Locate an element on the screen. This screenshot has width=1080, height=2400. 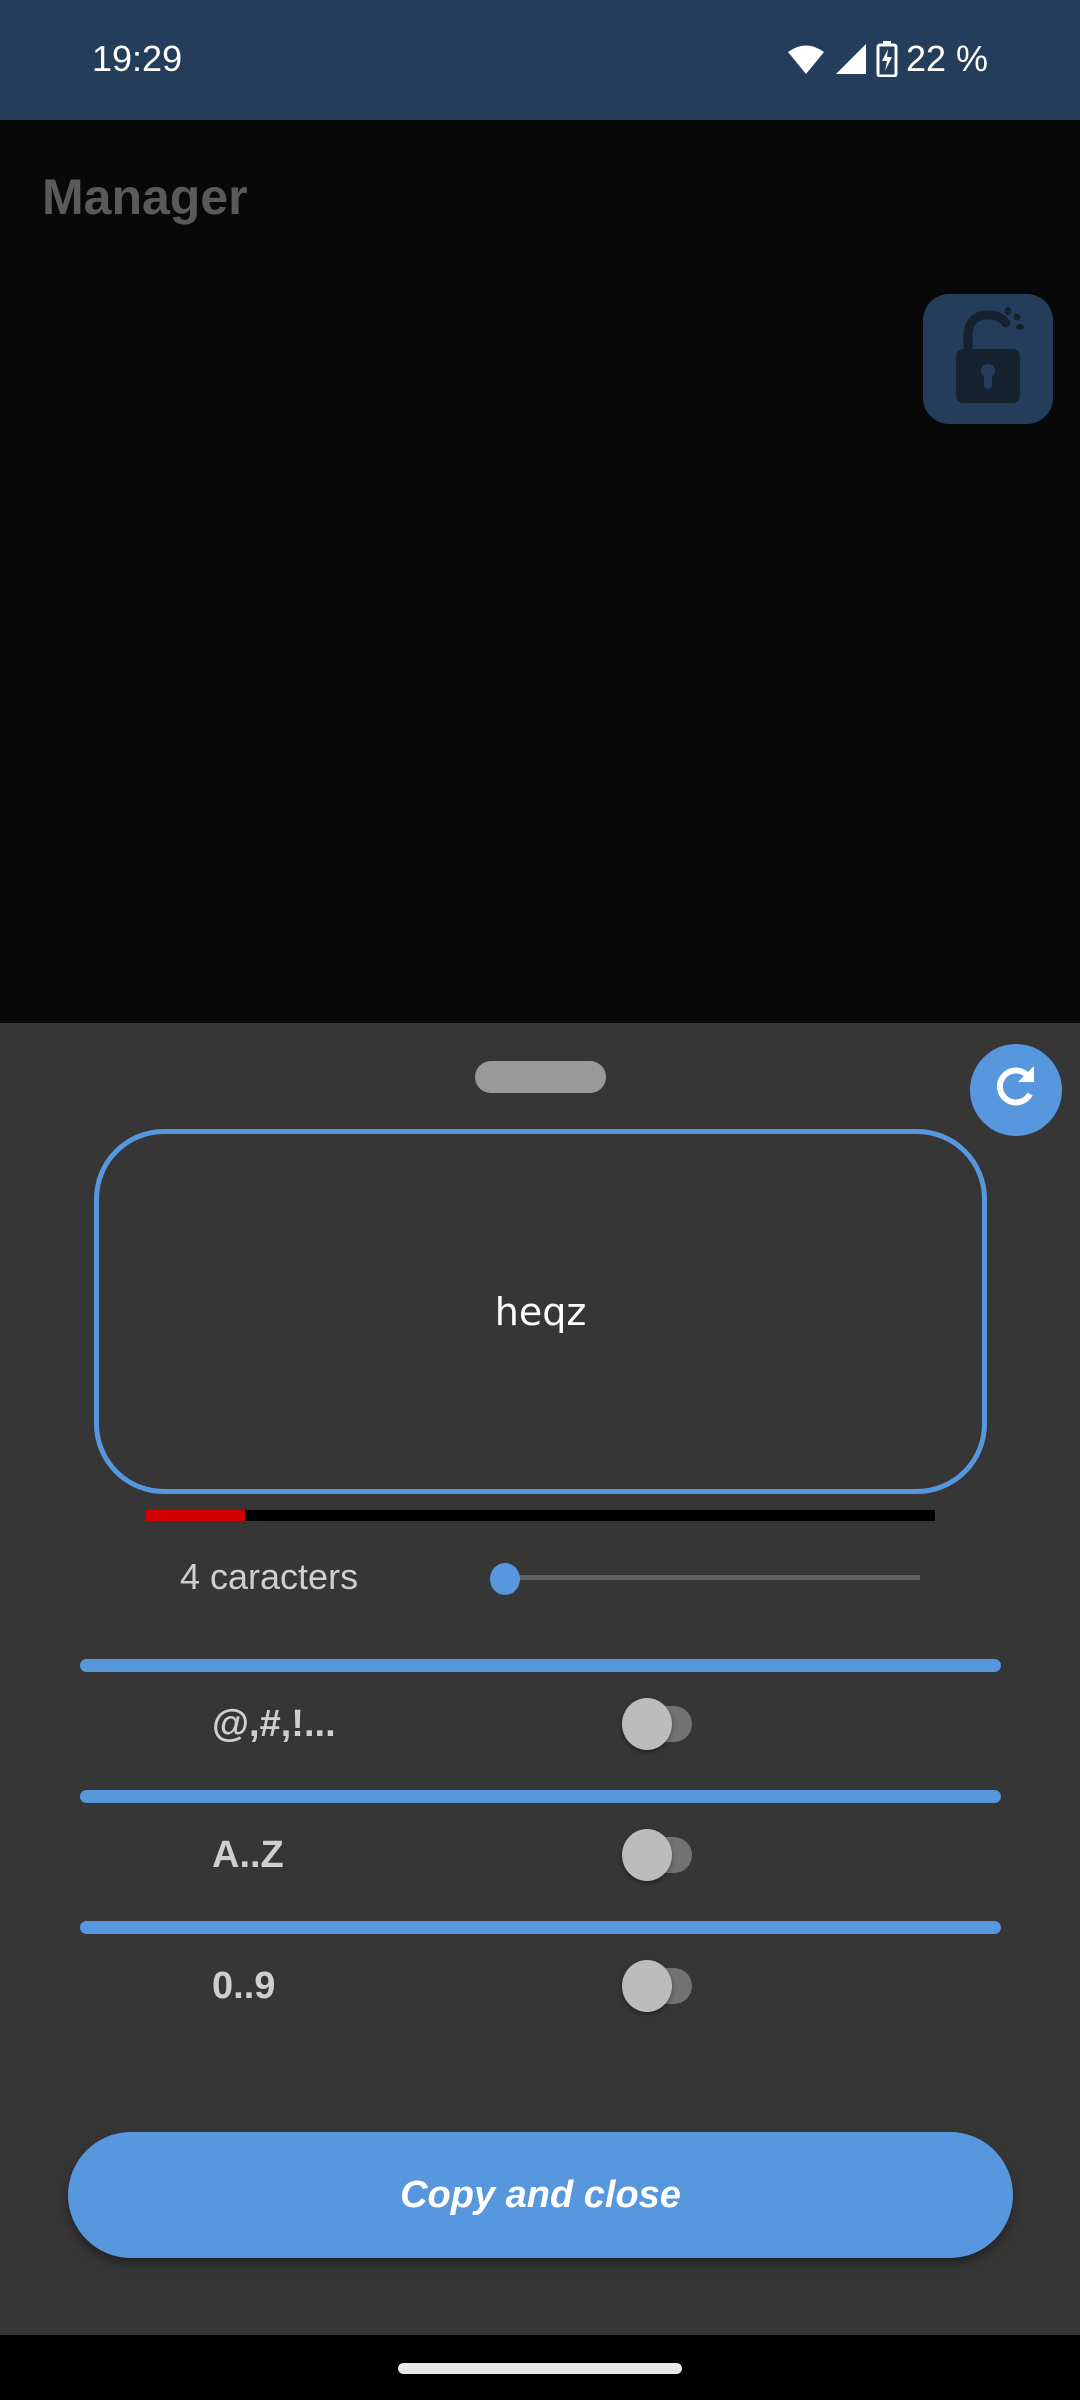
home-indicator is located at coordinates (540, 2368).